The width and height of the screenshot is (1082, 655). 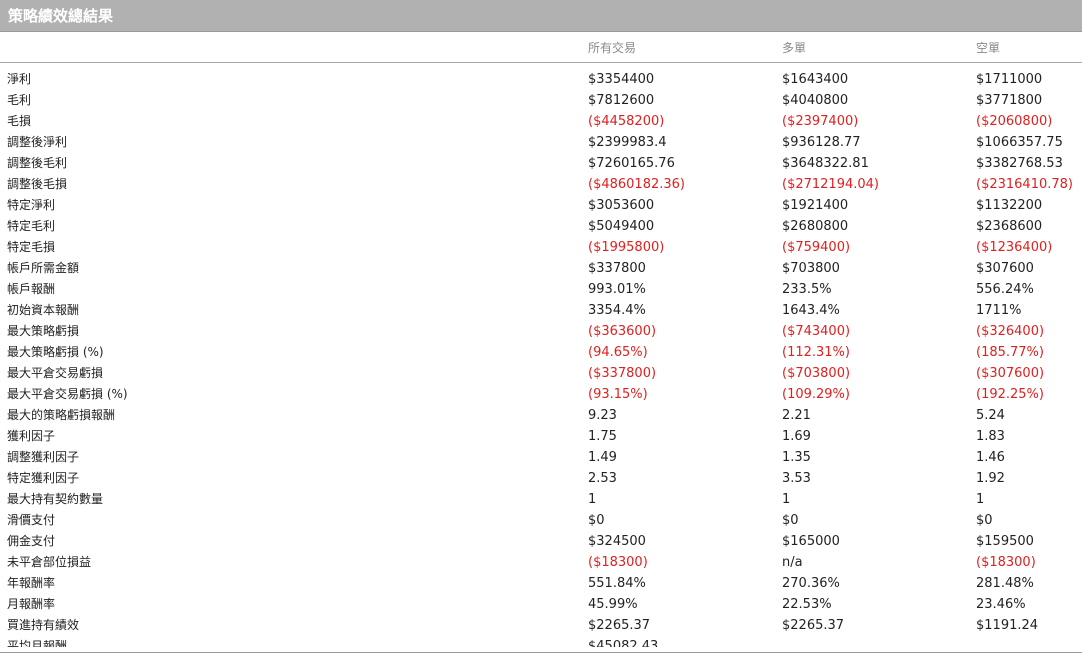 I want to click on value-short: 1.46, so click(x=990, y=457).